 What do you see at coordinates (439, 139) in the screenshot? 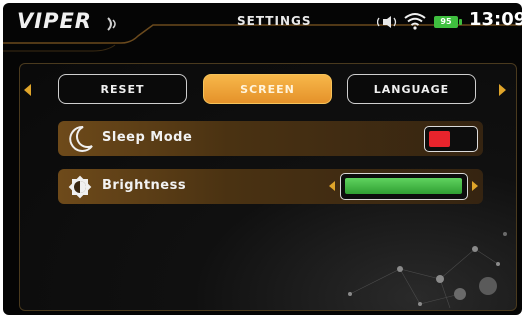
I see `sleep-mode-toggle-knob` at bounding box center [439, 139].